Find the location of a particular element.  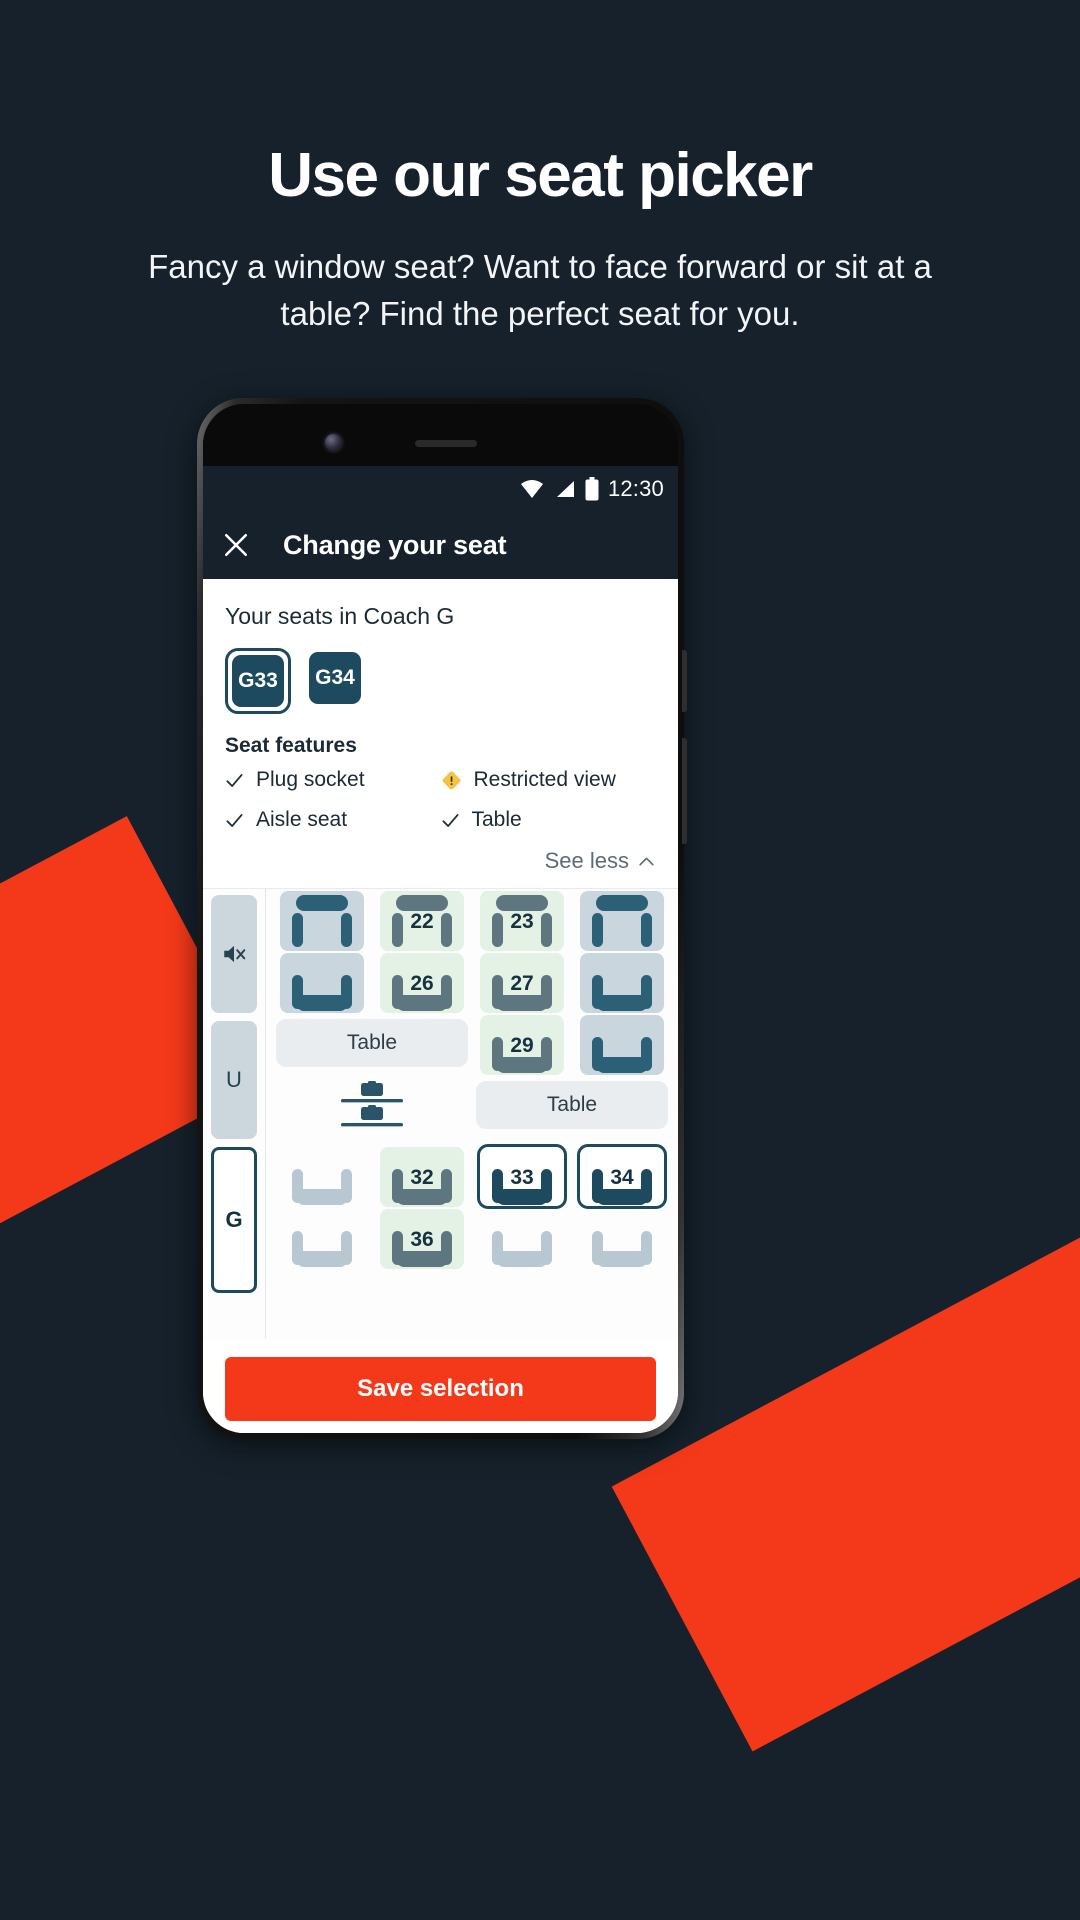

seat-32: 32 is located at coordinates (422, 1176).